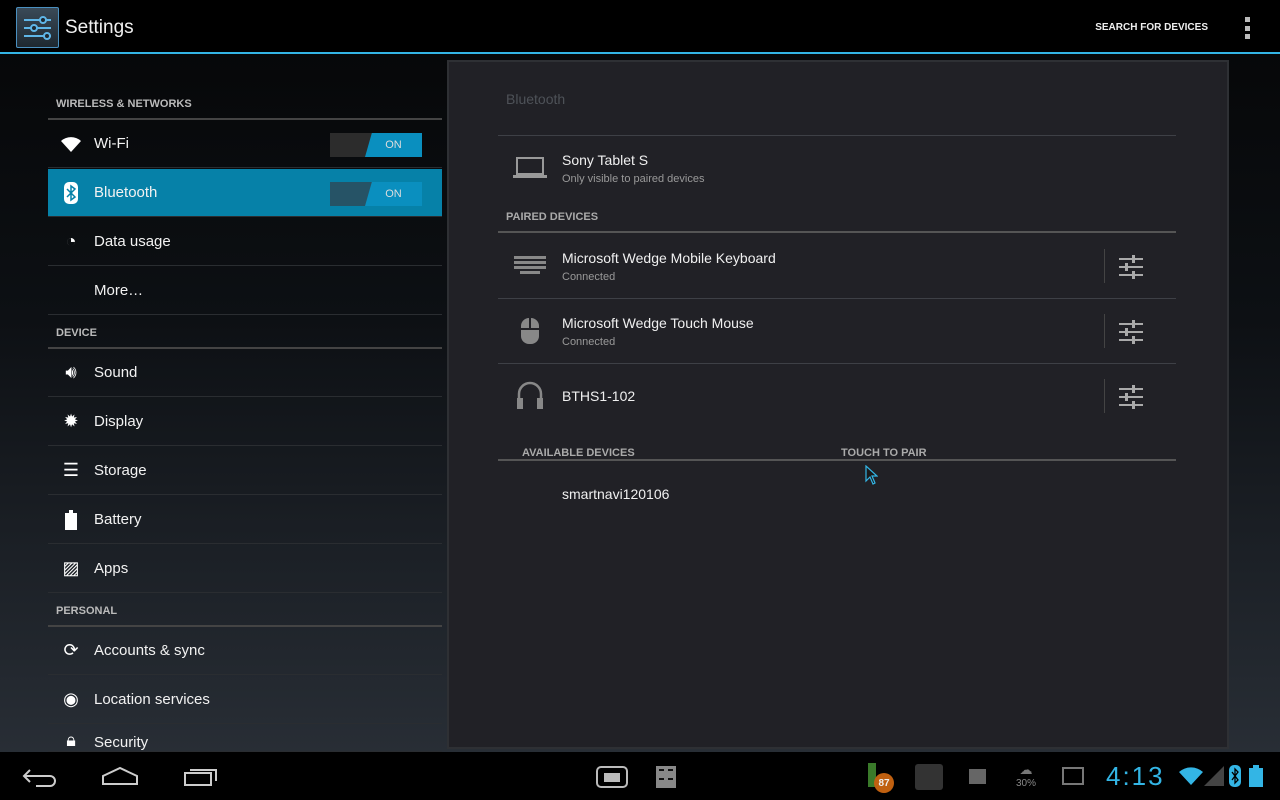 The height and width of the screenshot is (800, 1280). What do you see at coordinates (245, 520) in the screenshot?
I see `sidebar-item-battery: Battery` at bounding box center [245, 520].